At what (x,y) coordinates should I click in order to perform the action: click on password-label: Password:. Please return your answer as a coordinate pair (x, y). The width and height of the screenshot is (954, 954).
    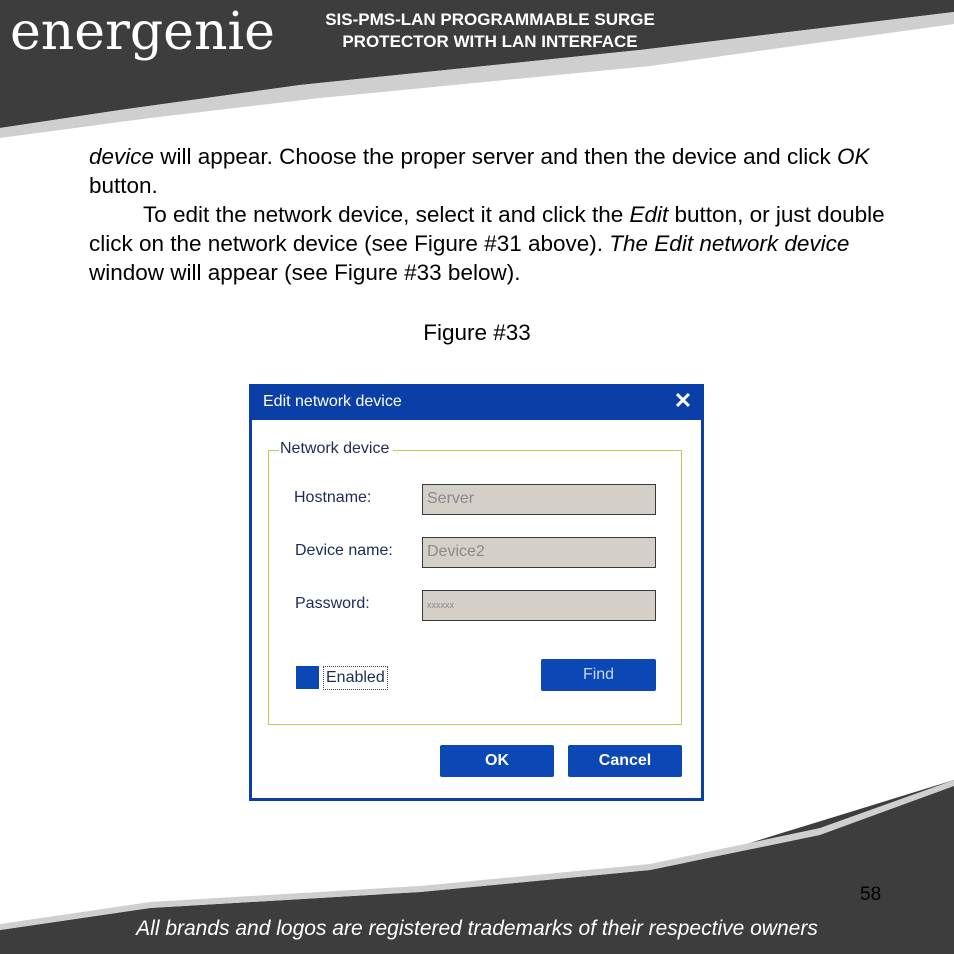
    Looking at the image, I should click on (332, 603).